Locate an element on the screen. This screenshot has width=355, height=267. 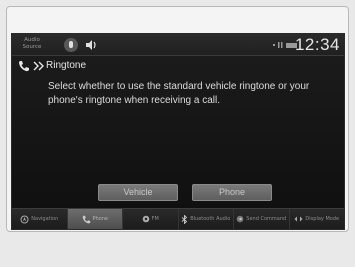
status-bar: Audio Source 12:34 is located at coordinates (178, 45).